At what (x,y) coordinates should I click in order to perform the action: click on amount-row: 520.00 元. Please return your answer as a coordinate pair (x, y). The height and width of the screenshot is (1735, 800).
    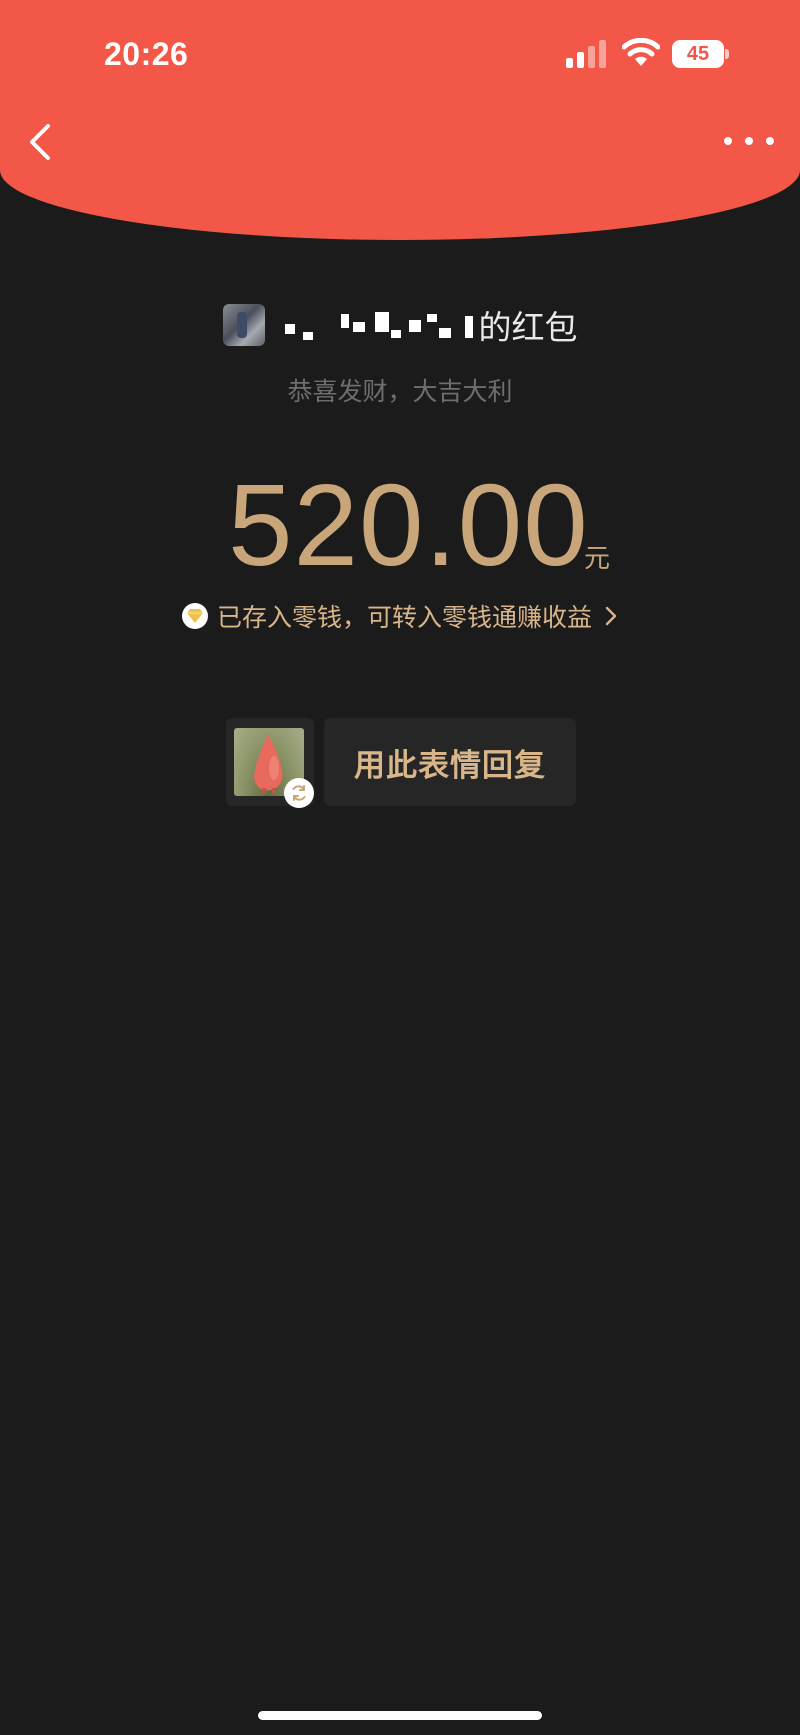
    Looking at the image, I should click on (400, 525).